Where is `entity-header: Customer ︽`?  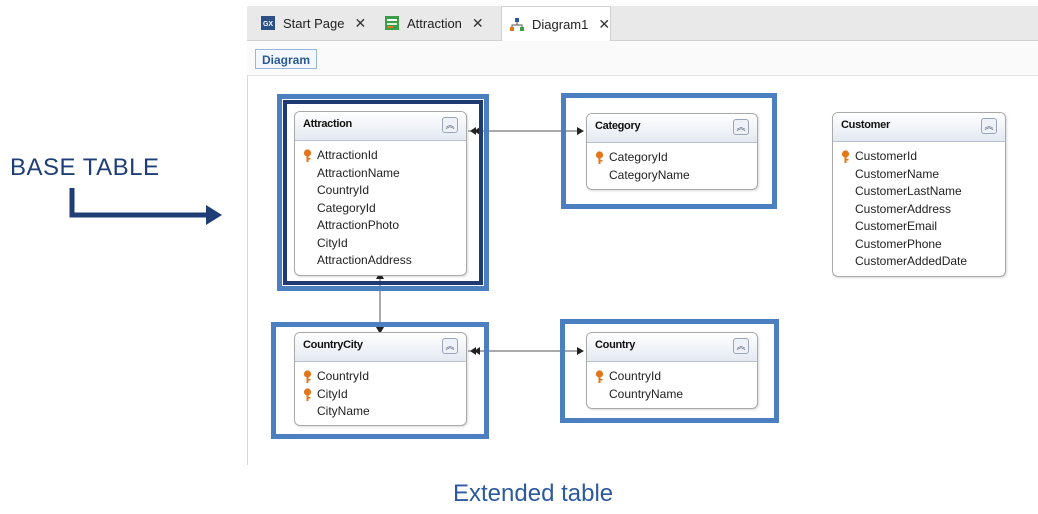
entity-header: Customer ︽ is located at coordinates (919, 127).